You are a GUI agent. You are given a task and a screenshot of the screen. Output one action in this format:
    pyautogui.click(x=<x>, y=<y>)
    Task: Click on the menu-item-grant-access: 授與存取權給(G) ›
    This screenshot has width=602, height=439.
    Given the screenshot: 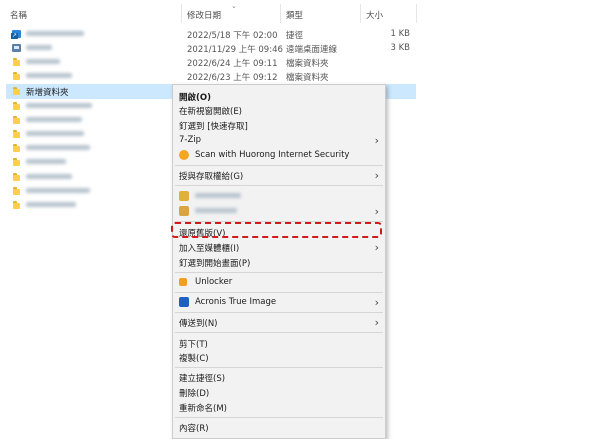 What is the action you would take?
    pyautogui.click(x=279, y=175)
    